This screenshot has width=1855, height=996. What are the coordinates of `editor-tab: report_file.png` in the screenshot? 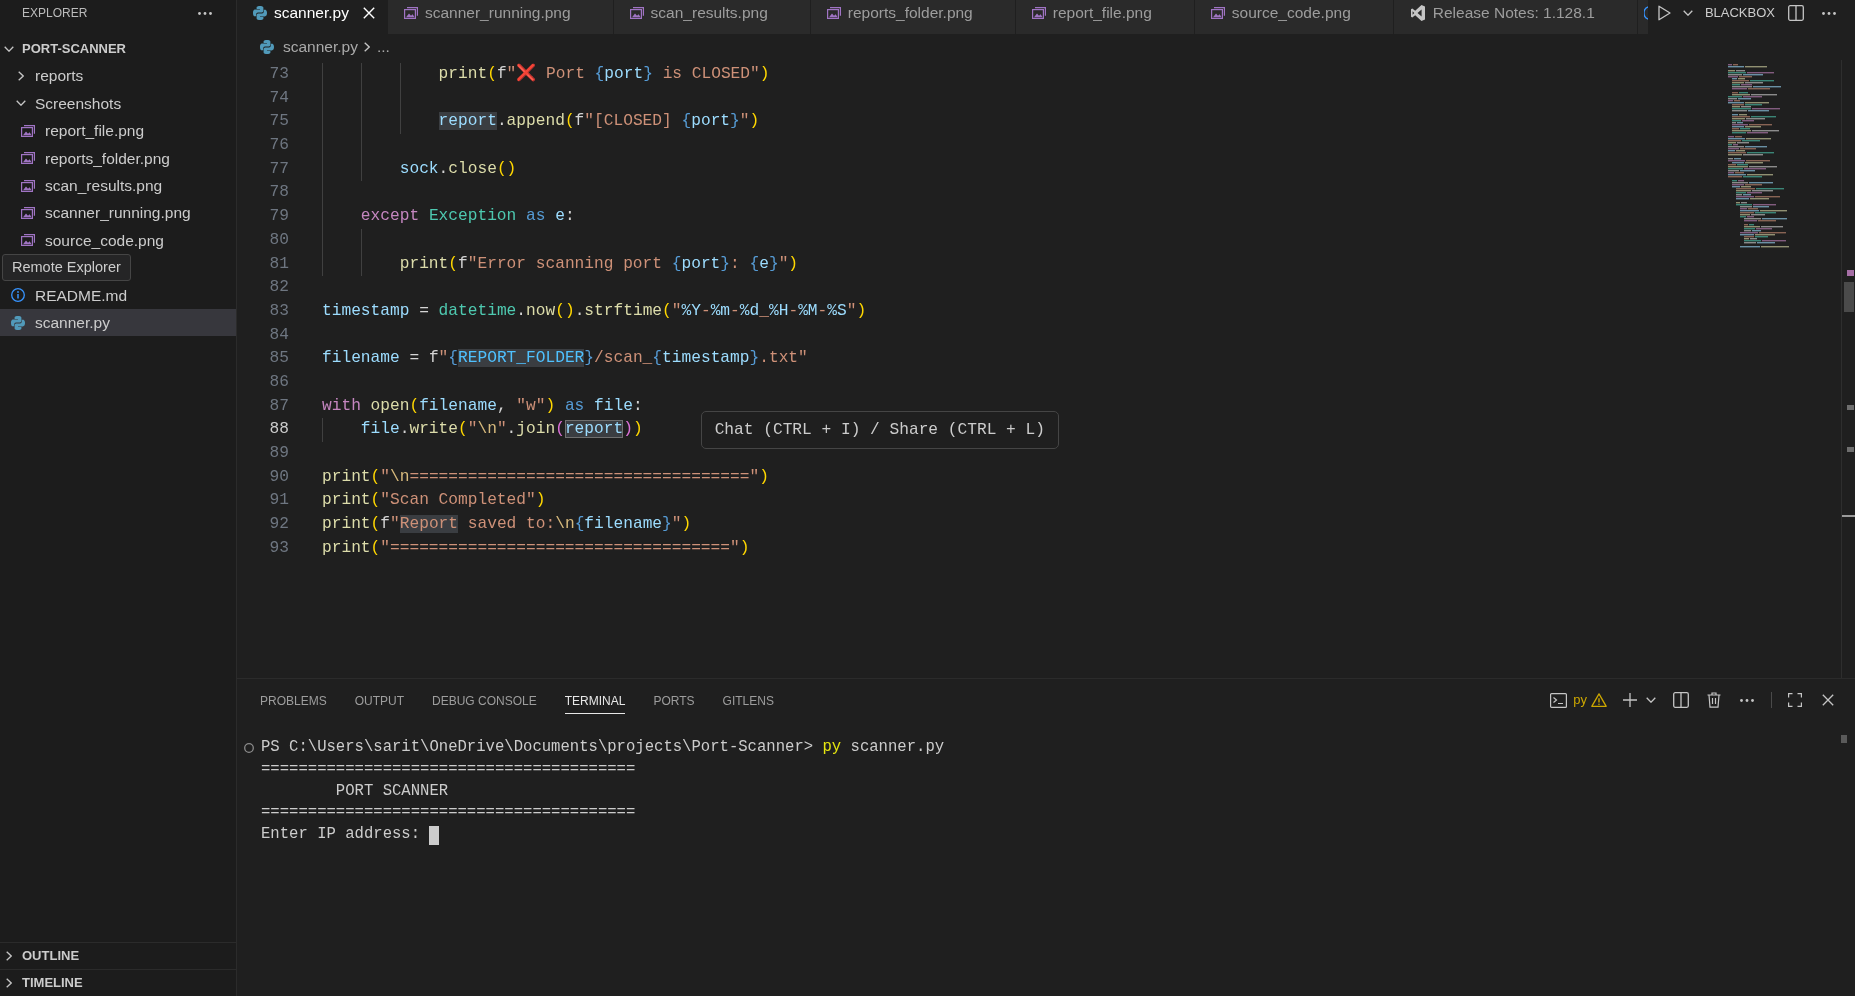 It's located at (1105, 17).